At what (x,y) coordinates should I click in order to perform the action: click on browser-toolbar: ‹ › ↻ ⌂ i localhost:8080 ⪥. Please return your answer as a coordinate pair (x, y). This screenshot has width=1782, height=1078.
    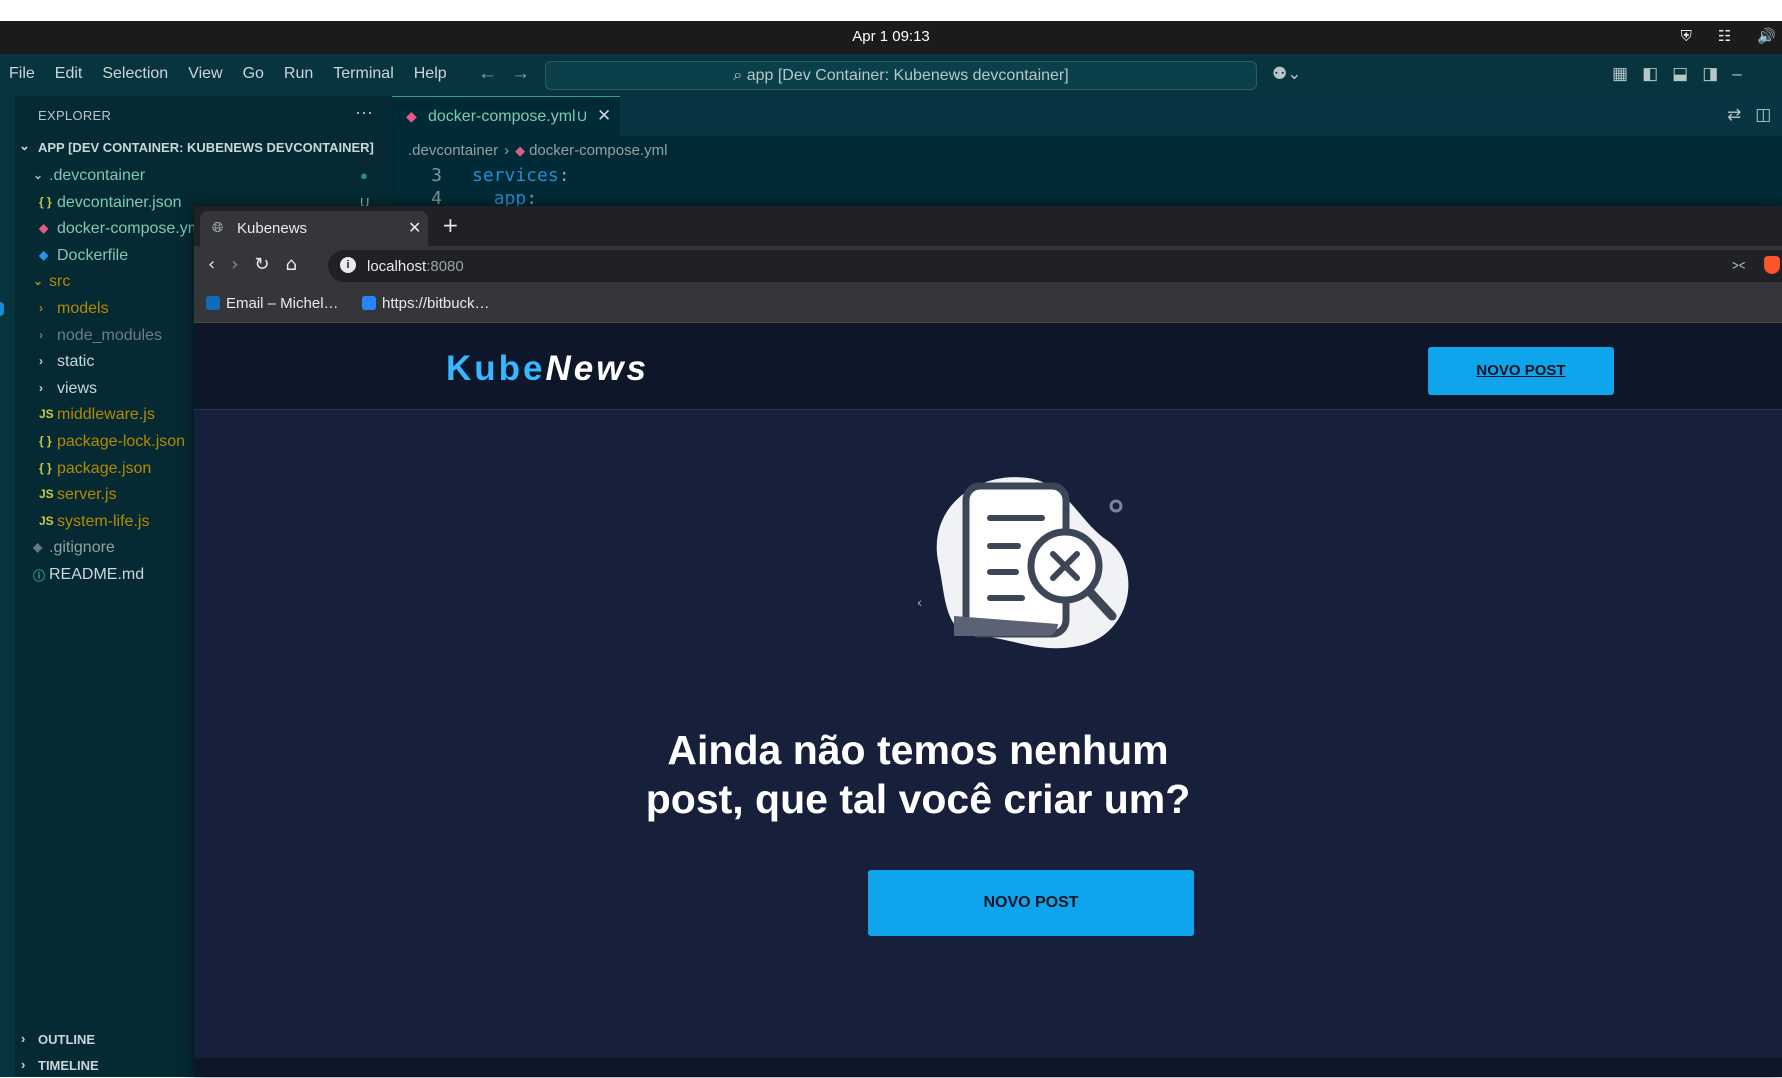
    Looking at the image, I should click on (988, 266).